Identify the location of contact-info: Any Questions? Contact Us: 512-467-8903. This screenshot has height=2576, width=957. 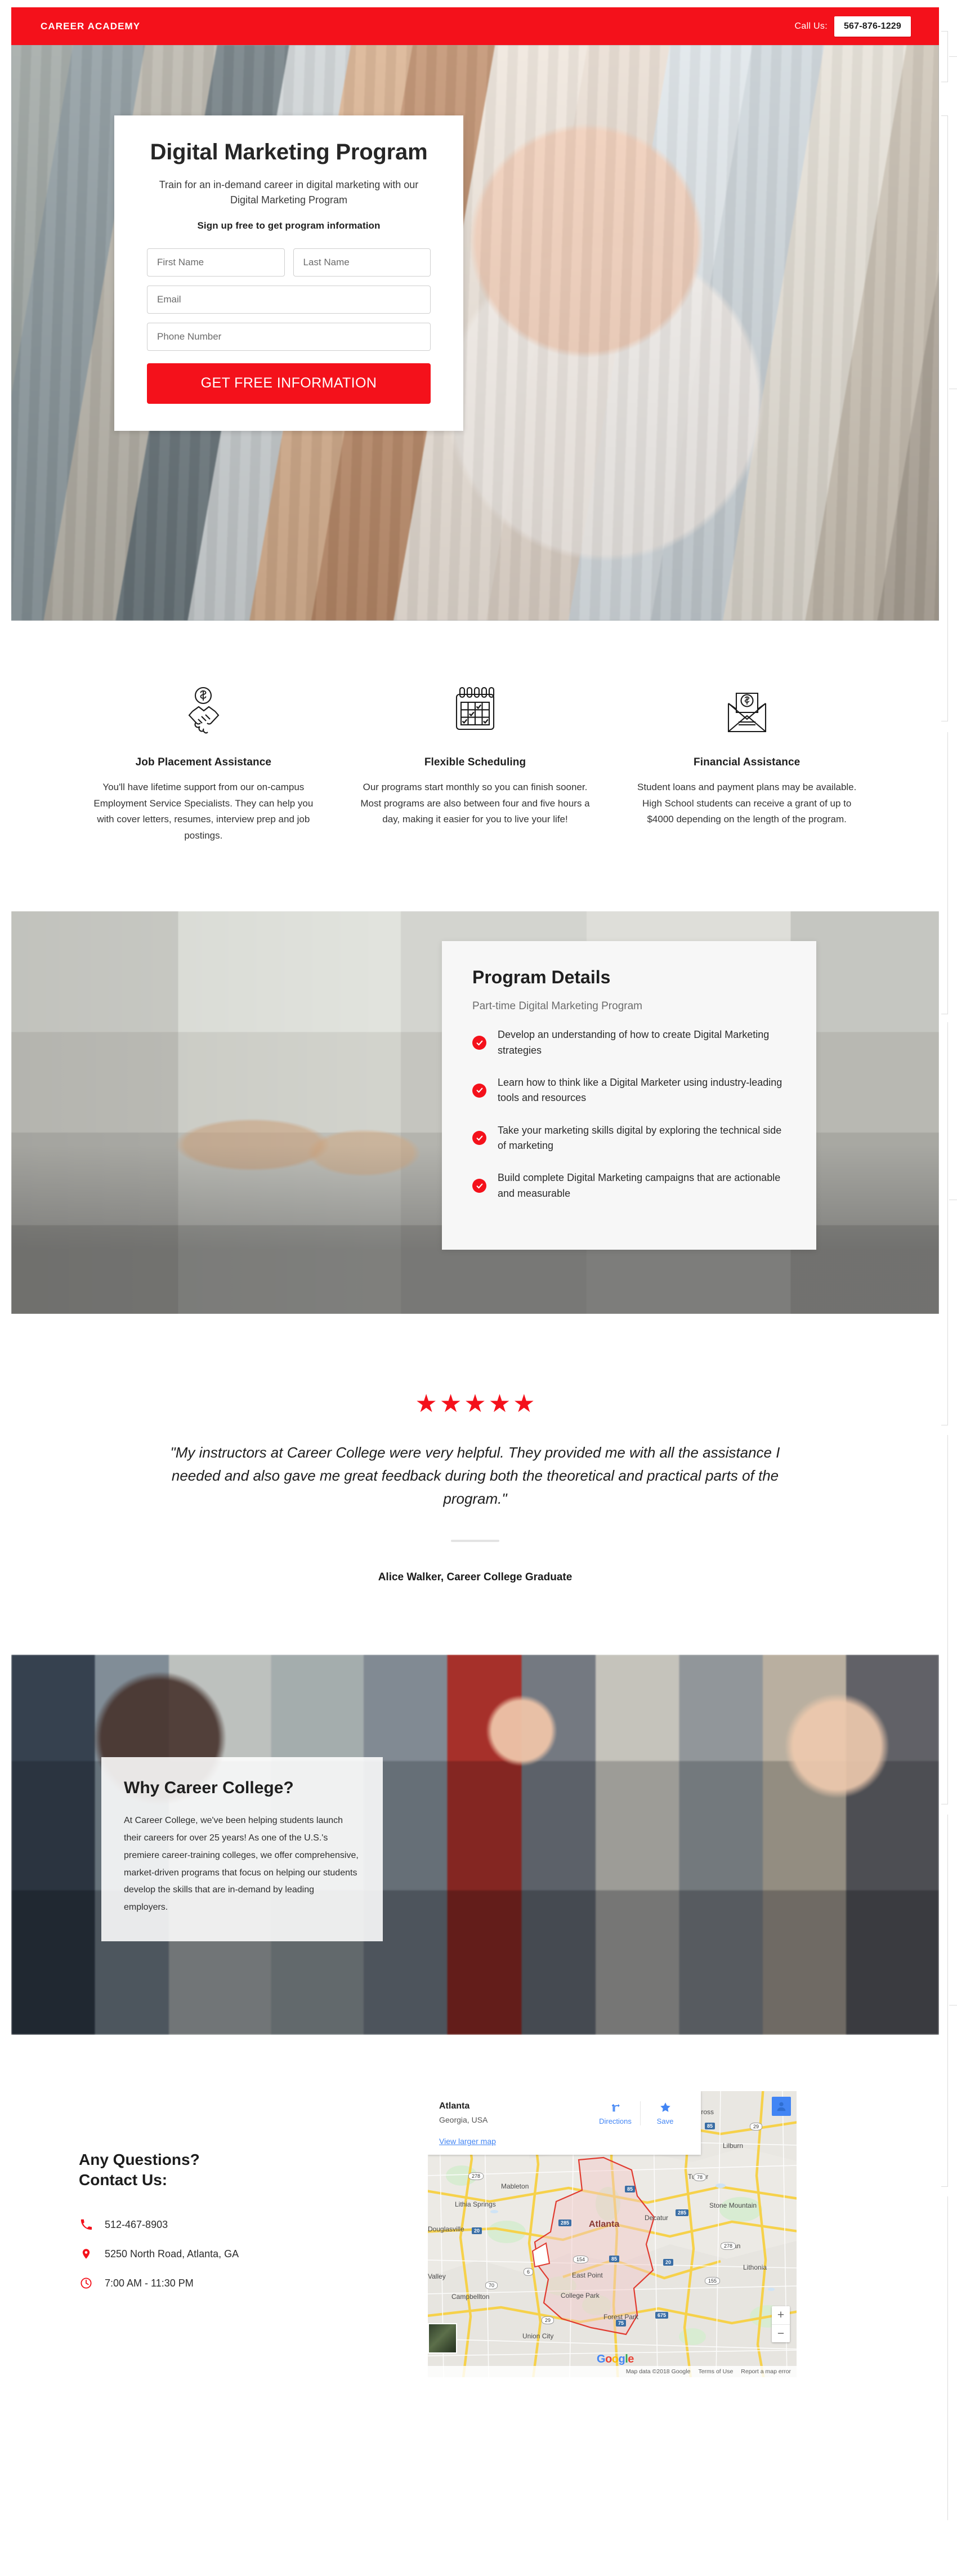
(237, 2198).